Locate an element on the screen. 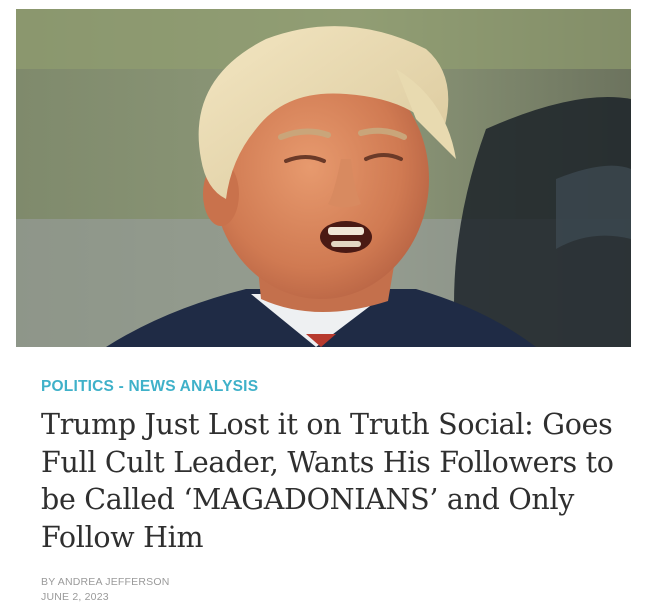  article-meta: BY ANDREA JEFFERSON JUNE 2, 2023 is located at coordinates (105, 589).